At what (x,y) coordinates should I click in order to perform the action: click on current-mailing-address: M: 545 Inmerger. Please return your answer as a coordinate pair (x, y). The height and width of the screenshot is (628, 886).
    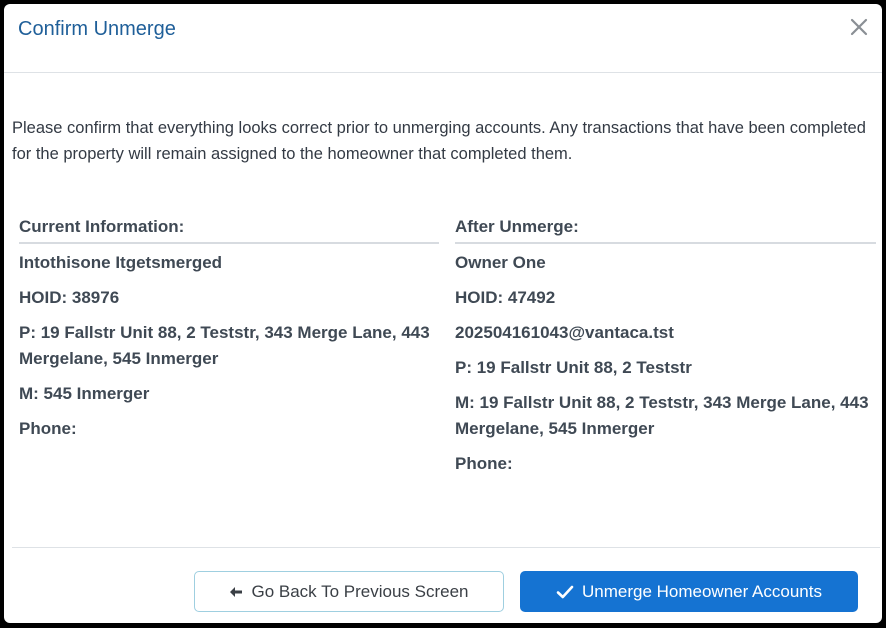
    Looking at the image, I should click on (84, 393).